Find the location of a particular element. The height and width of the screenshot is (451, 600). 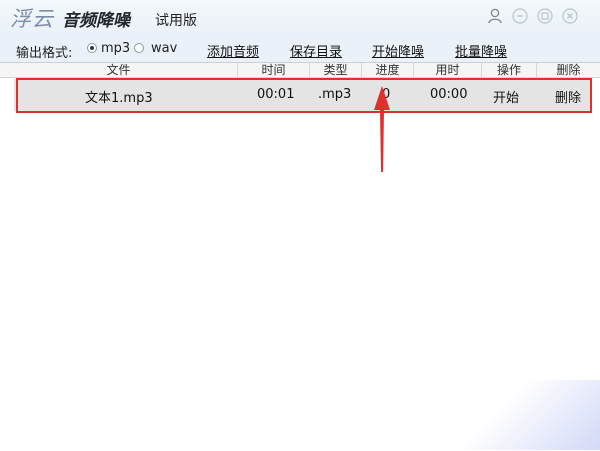

column-header-type: 类型 is located at coordinates (335, 70).